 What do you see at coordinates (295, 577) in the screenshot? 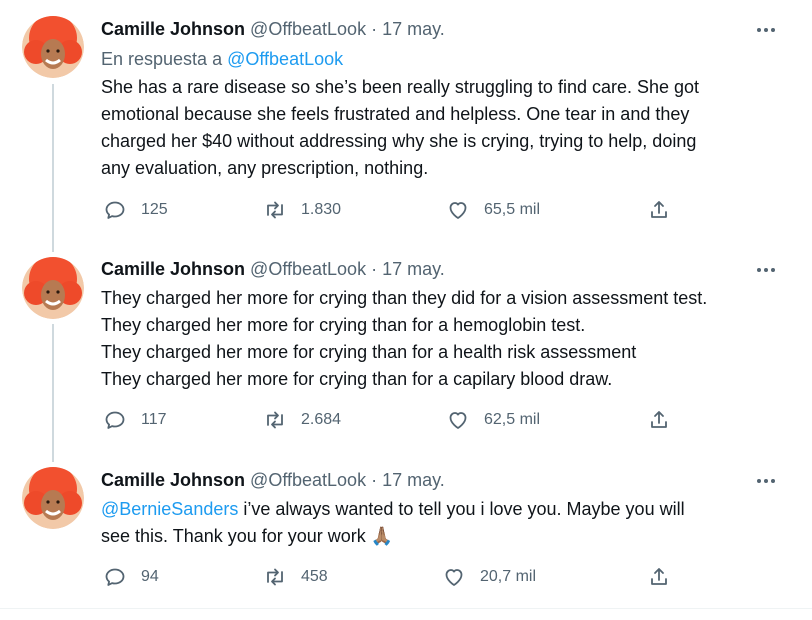
I see `retweet-button: 458` at bounding box center [295, 577].